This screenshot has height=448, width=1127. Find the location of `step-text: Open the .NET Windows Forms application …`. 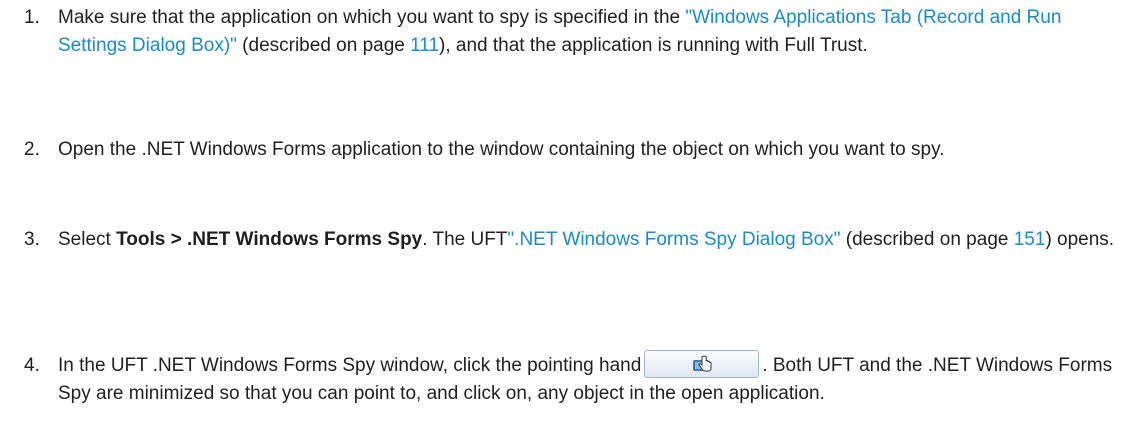

step-text: Open the .NET Windows Forms application … is located at coordinates (501, 149).